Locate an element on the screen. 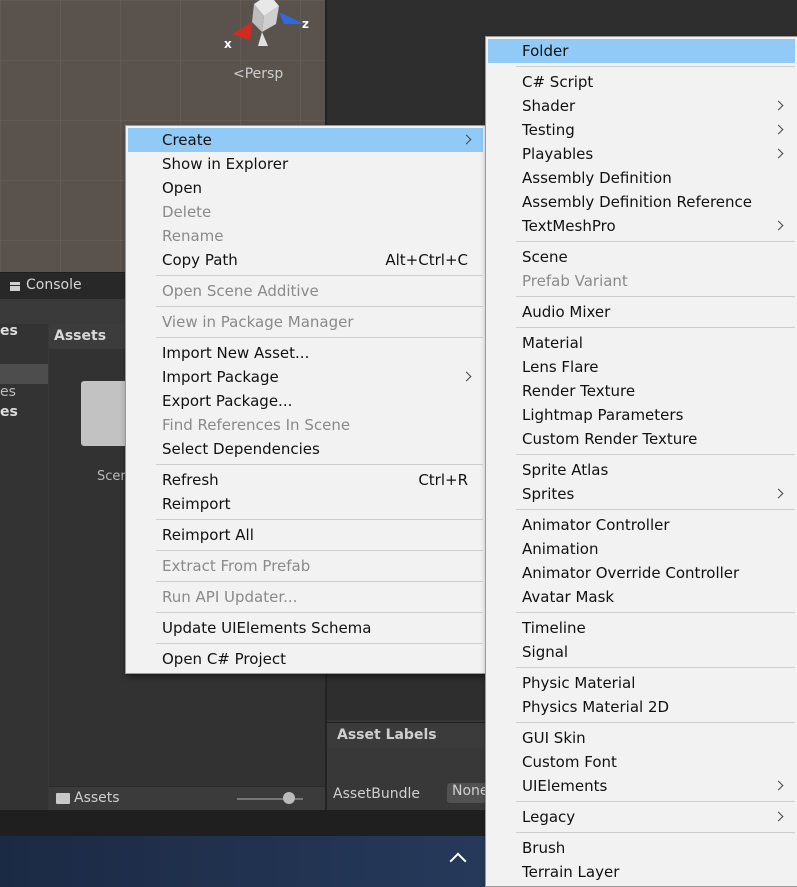 The image size is (797, 887). assets-footer: Assets is located at coordinates (187, 798).